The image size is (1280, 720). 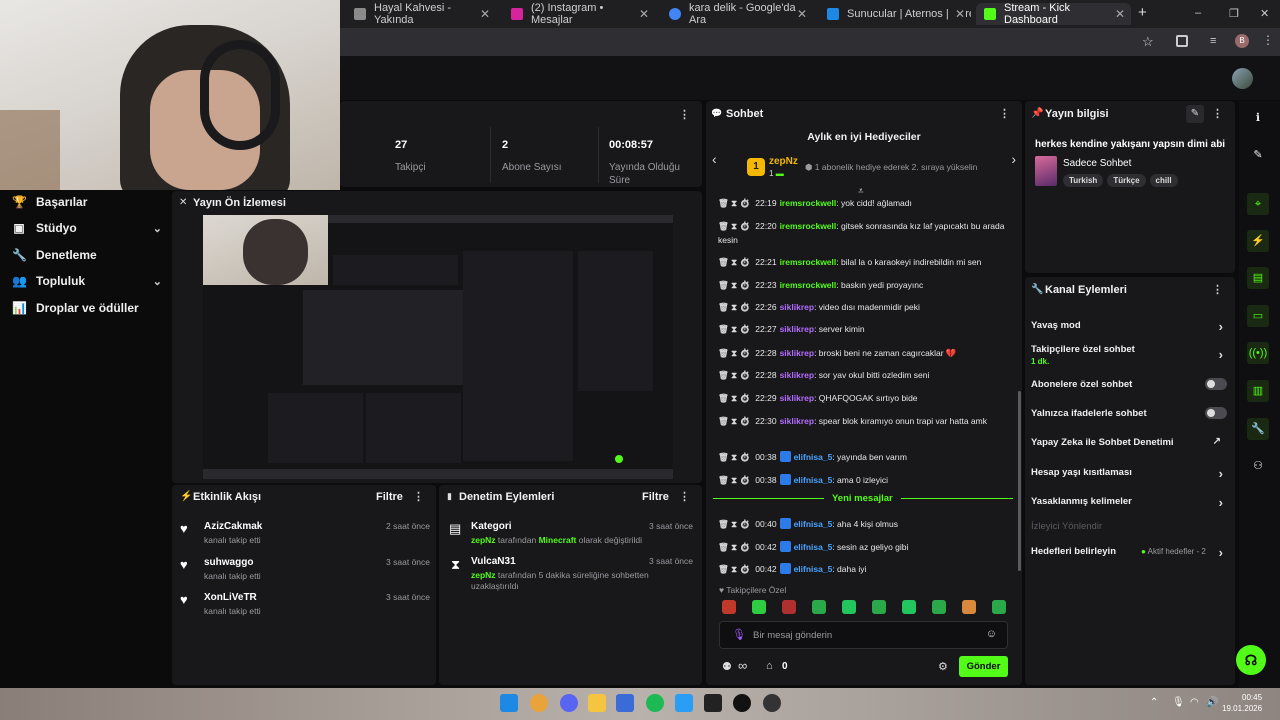 What do you see at coordinates (1258, 155) in the screenshot?
I see `edit-icon: ✎` at bounding box center [1258, 155].